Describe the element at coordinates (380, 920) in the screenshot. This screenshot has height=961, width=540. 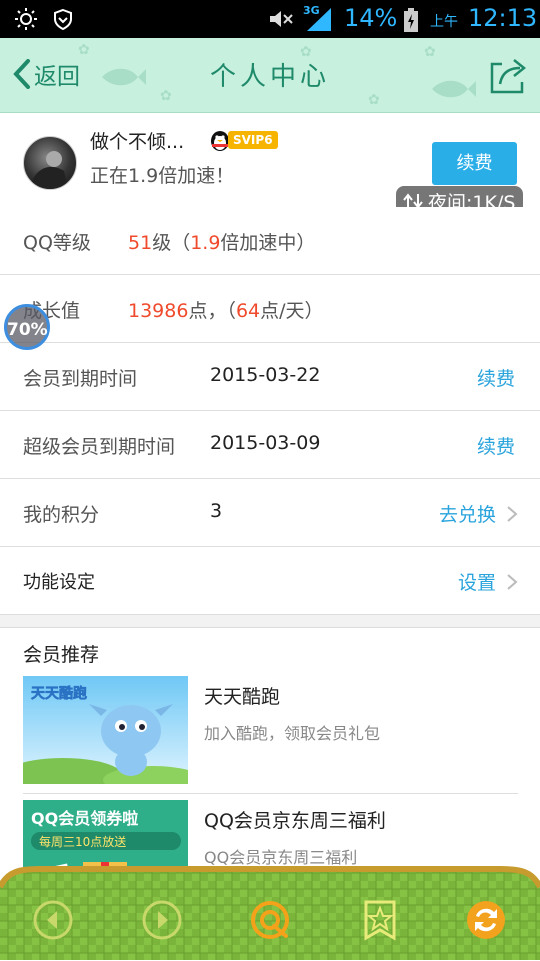
I see `bookmark-star-icon` at that location.